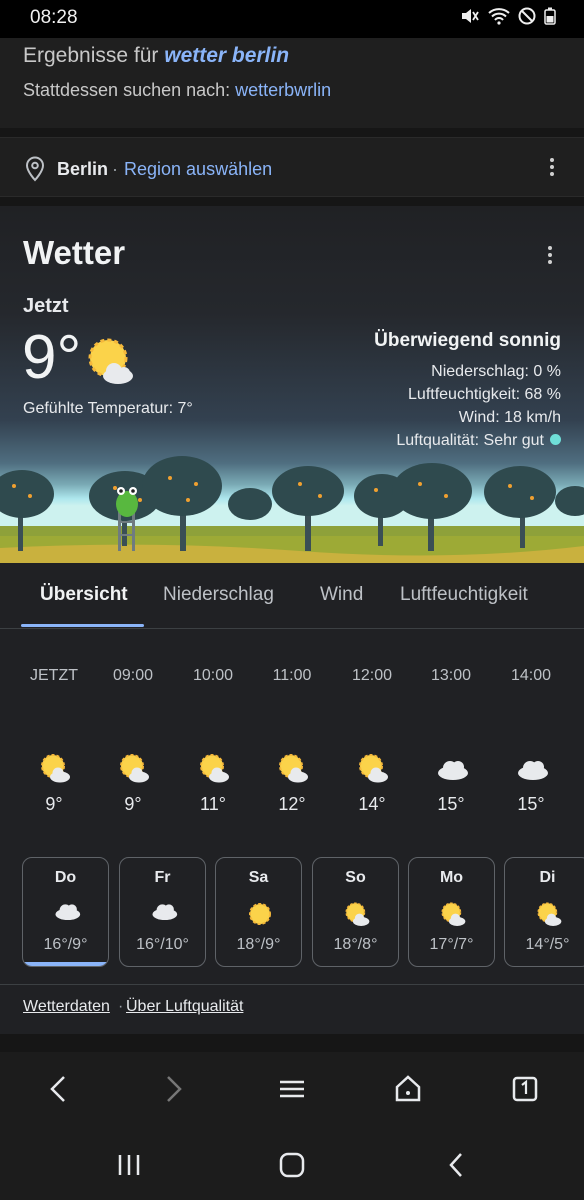 Image resolution: width=584 pixels, height=1200 pixels. Describe the element at coordinates (531, 675) in the screenshot. I see `hour-label: 14:00` at that location.